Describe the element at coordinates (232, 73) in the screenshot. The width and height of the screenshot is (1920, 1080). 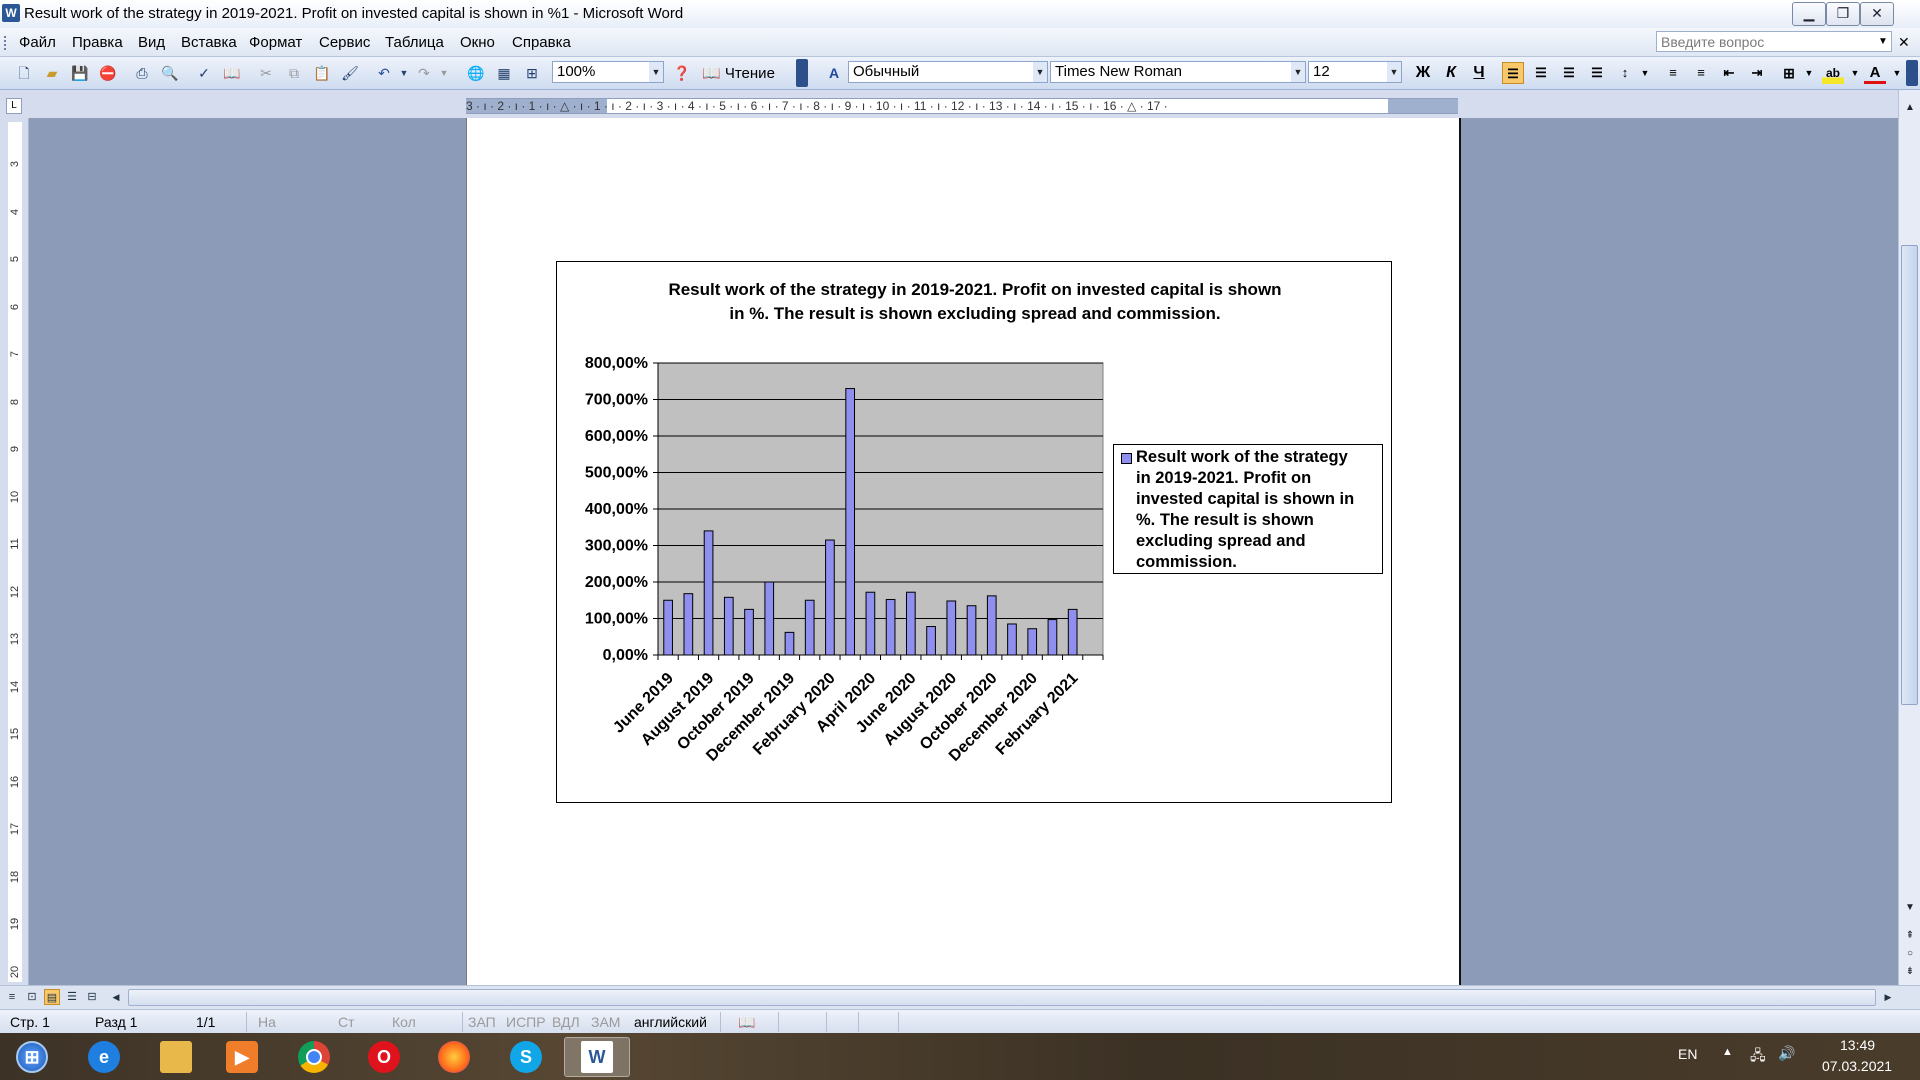
I see `research-icon: 📖` at that location.